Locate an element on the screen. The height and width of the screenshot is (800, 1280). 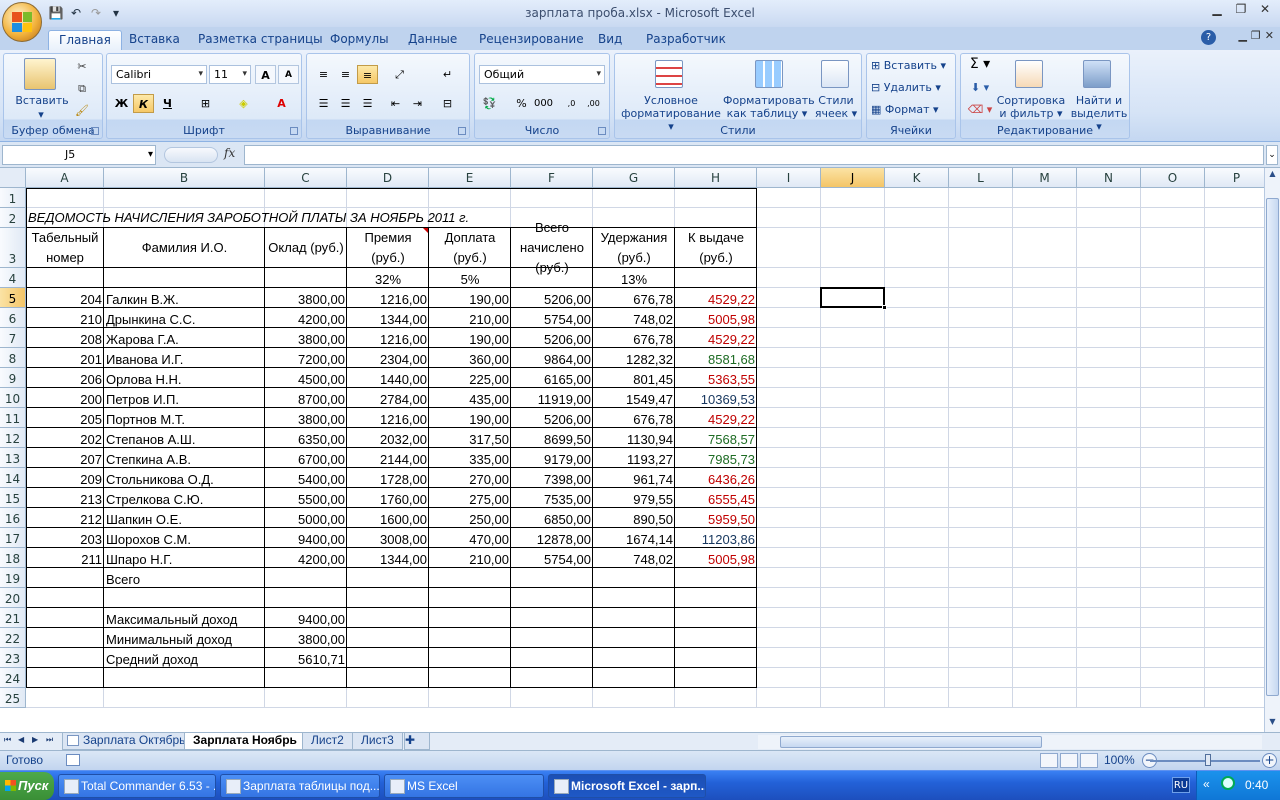
employee-total: 8699,50 is located at coordinates (552, 438).